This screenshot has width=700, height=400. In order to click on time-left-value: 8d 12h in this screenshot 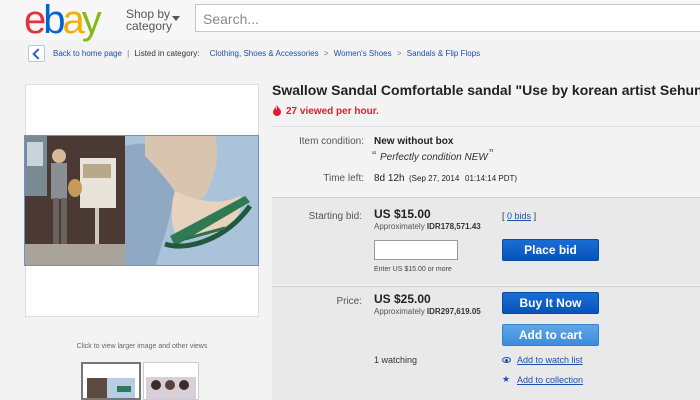, I will do `click(389, 178)`.